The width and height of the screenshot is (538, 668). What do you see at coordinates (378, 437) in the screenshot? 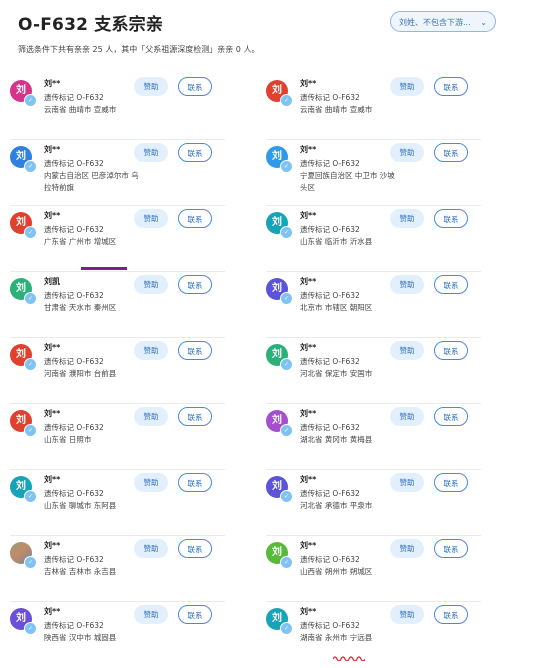
I see `relative-card: 刘 ✓ 刘** 遗传标记 O-F632 湖北省 黄冈市 黄梅县 赞助 联系` at bounding box center [378, 437].